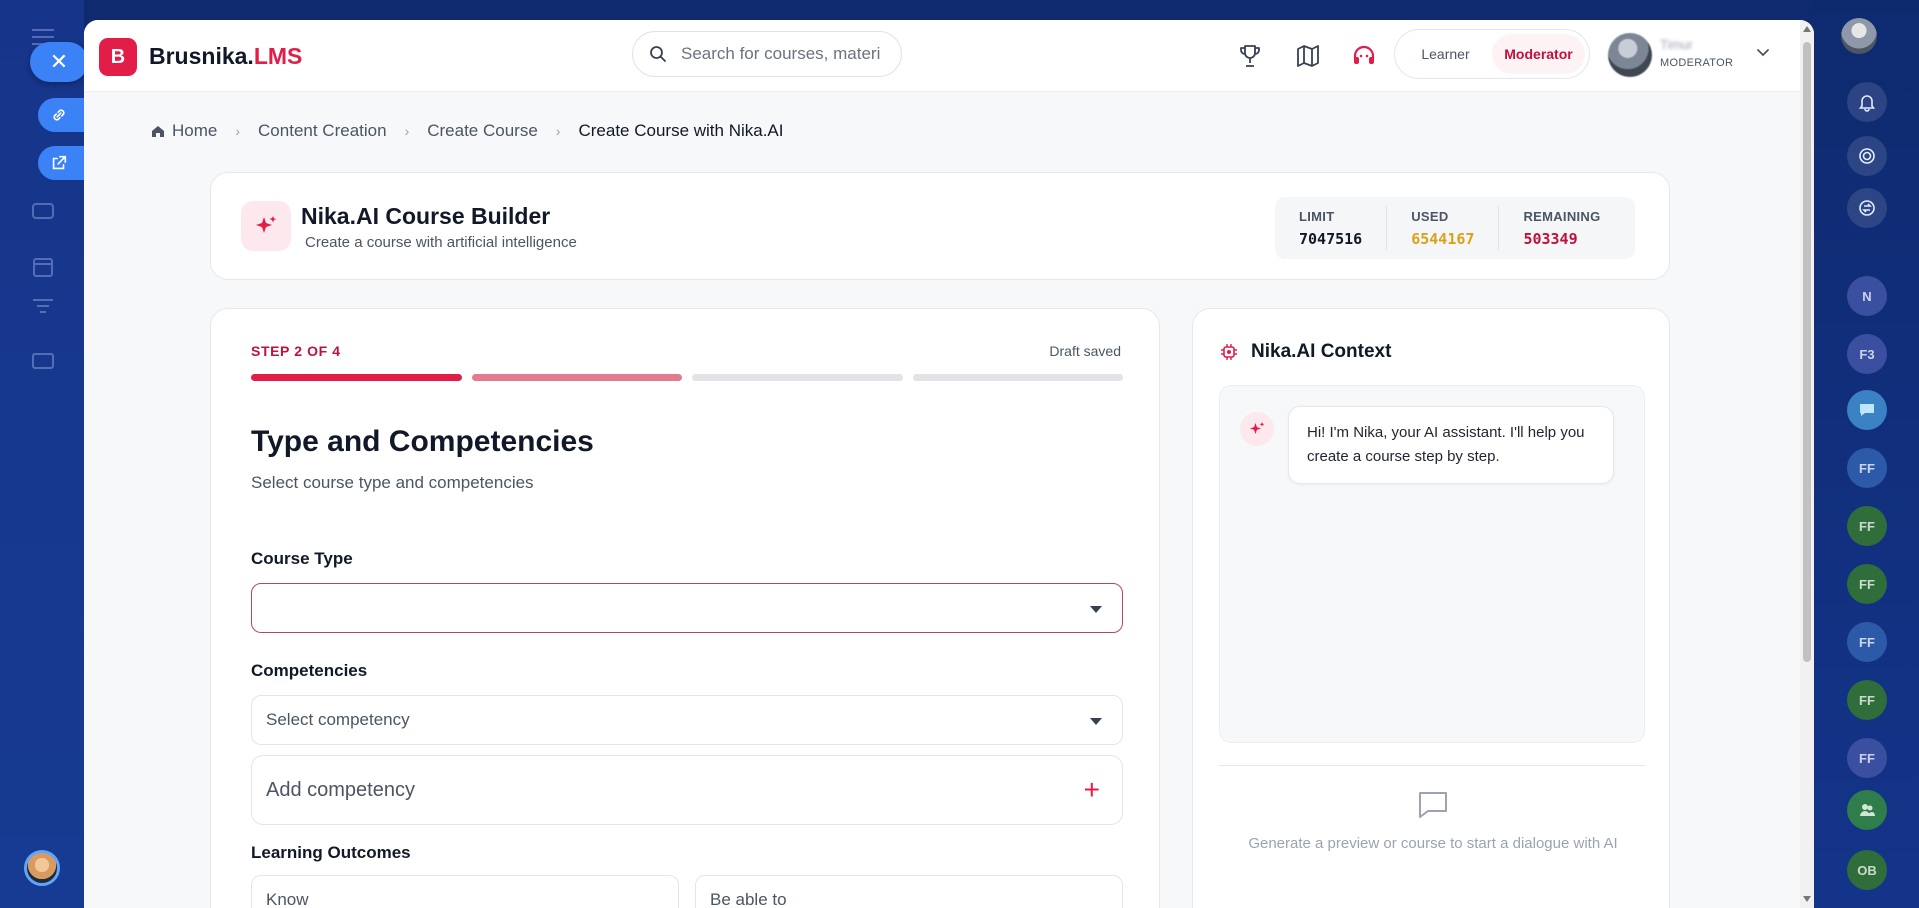  I want to click on breadcrumb-current: Create Course with Nika.AI, so click(681, 130).